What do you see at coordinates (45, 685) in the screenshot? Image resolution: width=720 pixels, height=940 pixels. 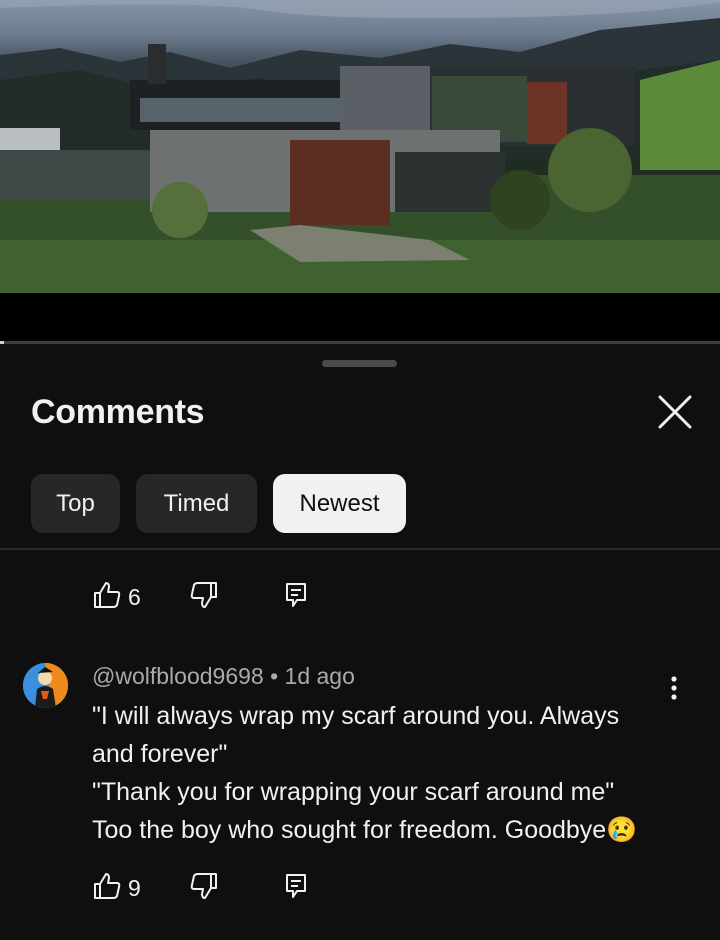 I see `avatar` at bounding box center [45, 685].